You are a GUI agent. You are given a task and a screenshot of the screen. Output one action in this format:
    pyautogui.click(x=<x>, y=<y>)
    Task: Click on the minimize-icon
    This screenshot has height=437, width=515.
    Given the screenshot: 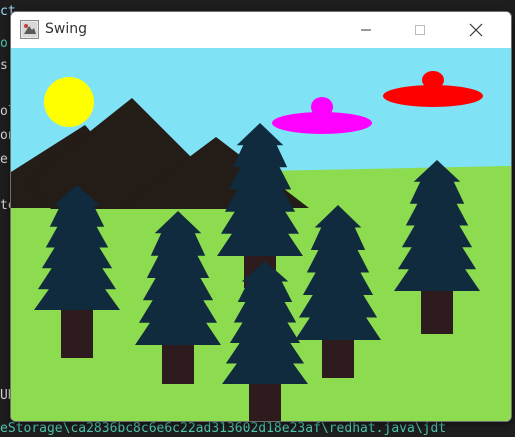 What is the action you would take?
    pyautogui.click(x=366, y=30)
    